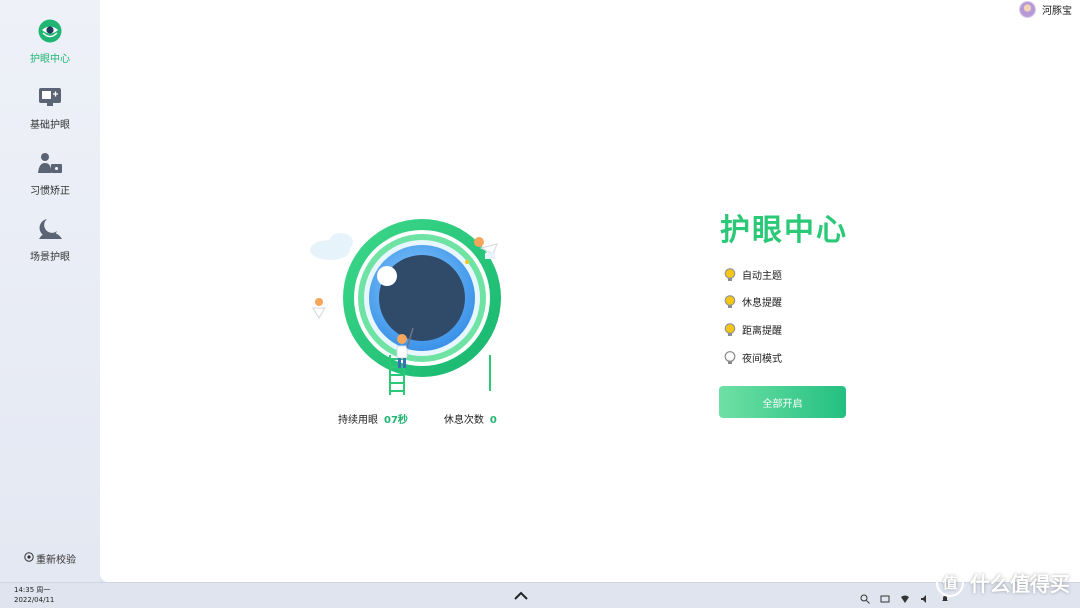  What do you see at coordinates (730, 357) in the screenshot?
I see `bulb-off-icon` at bounding box center [730, 357].